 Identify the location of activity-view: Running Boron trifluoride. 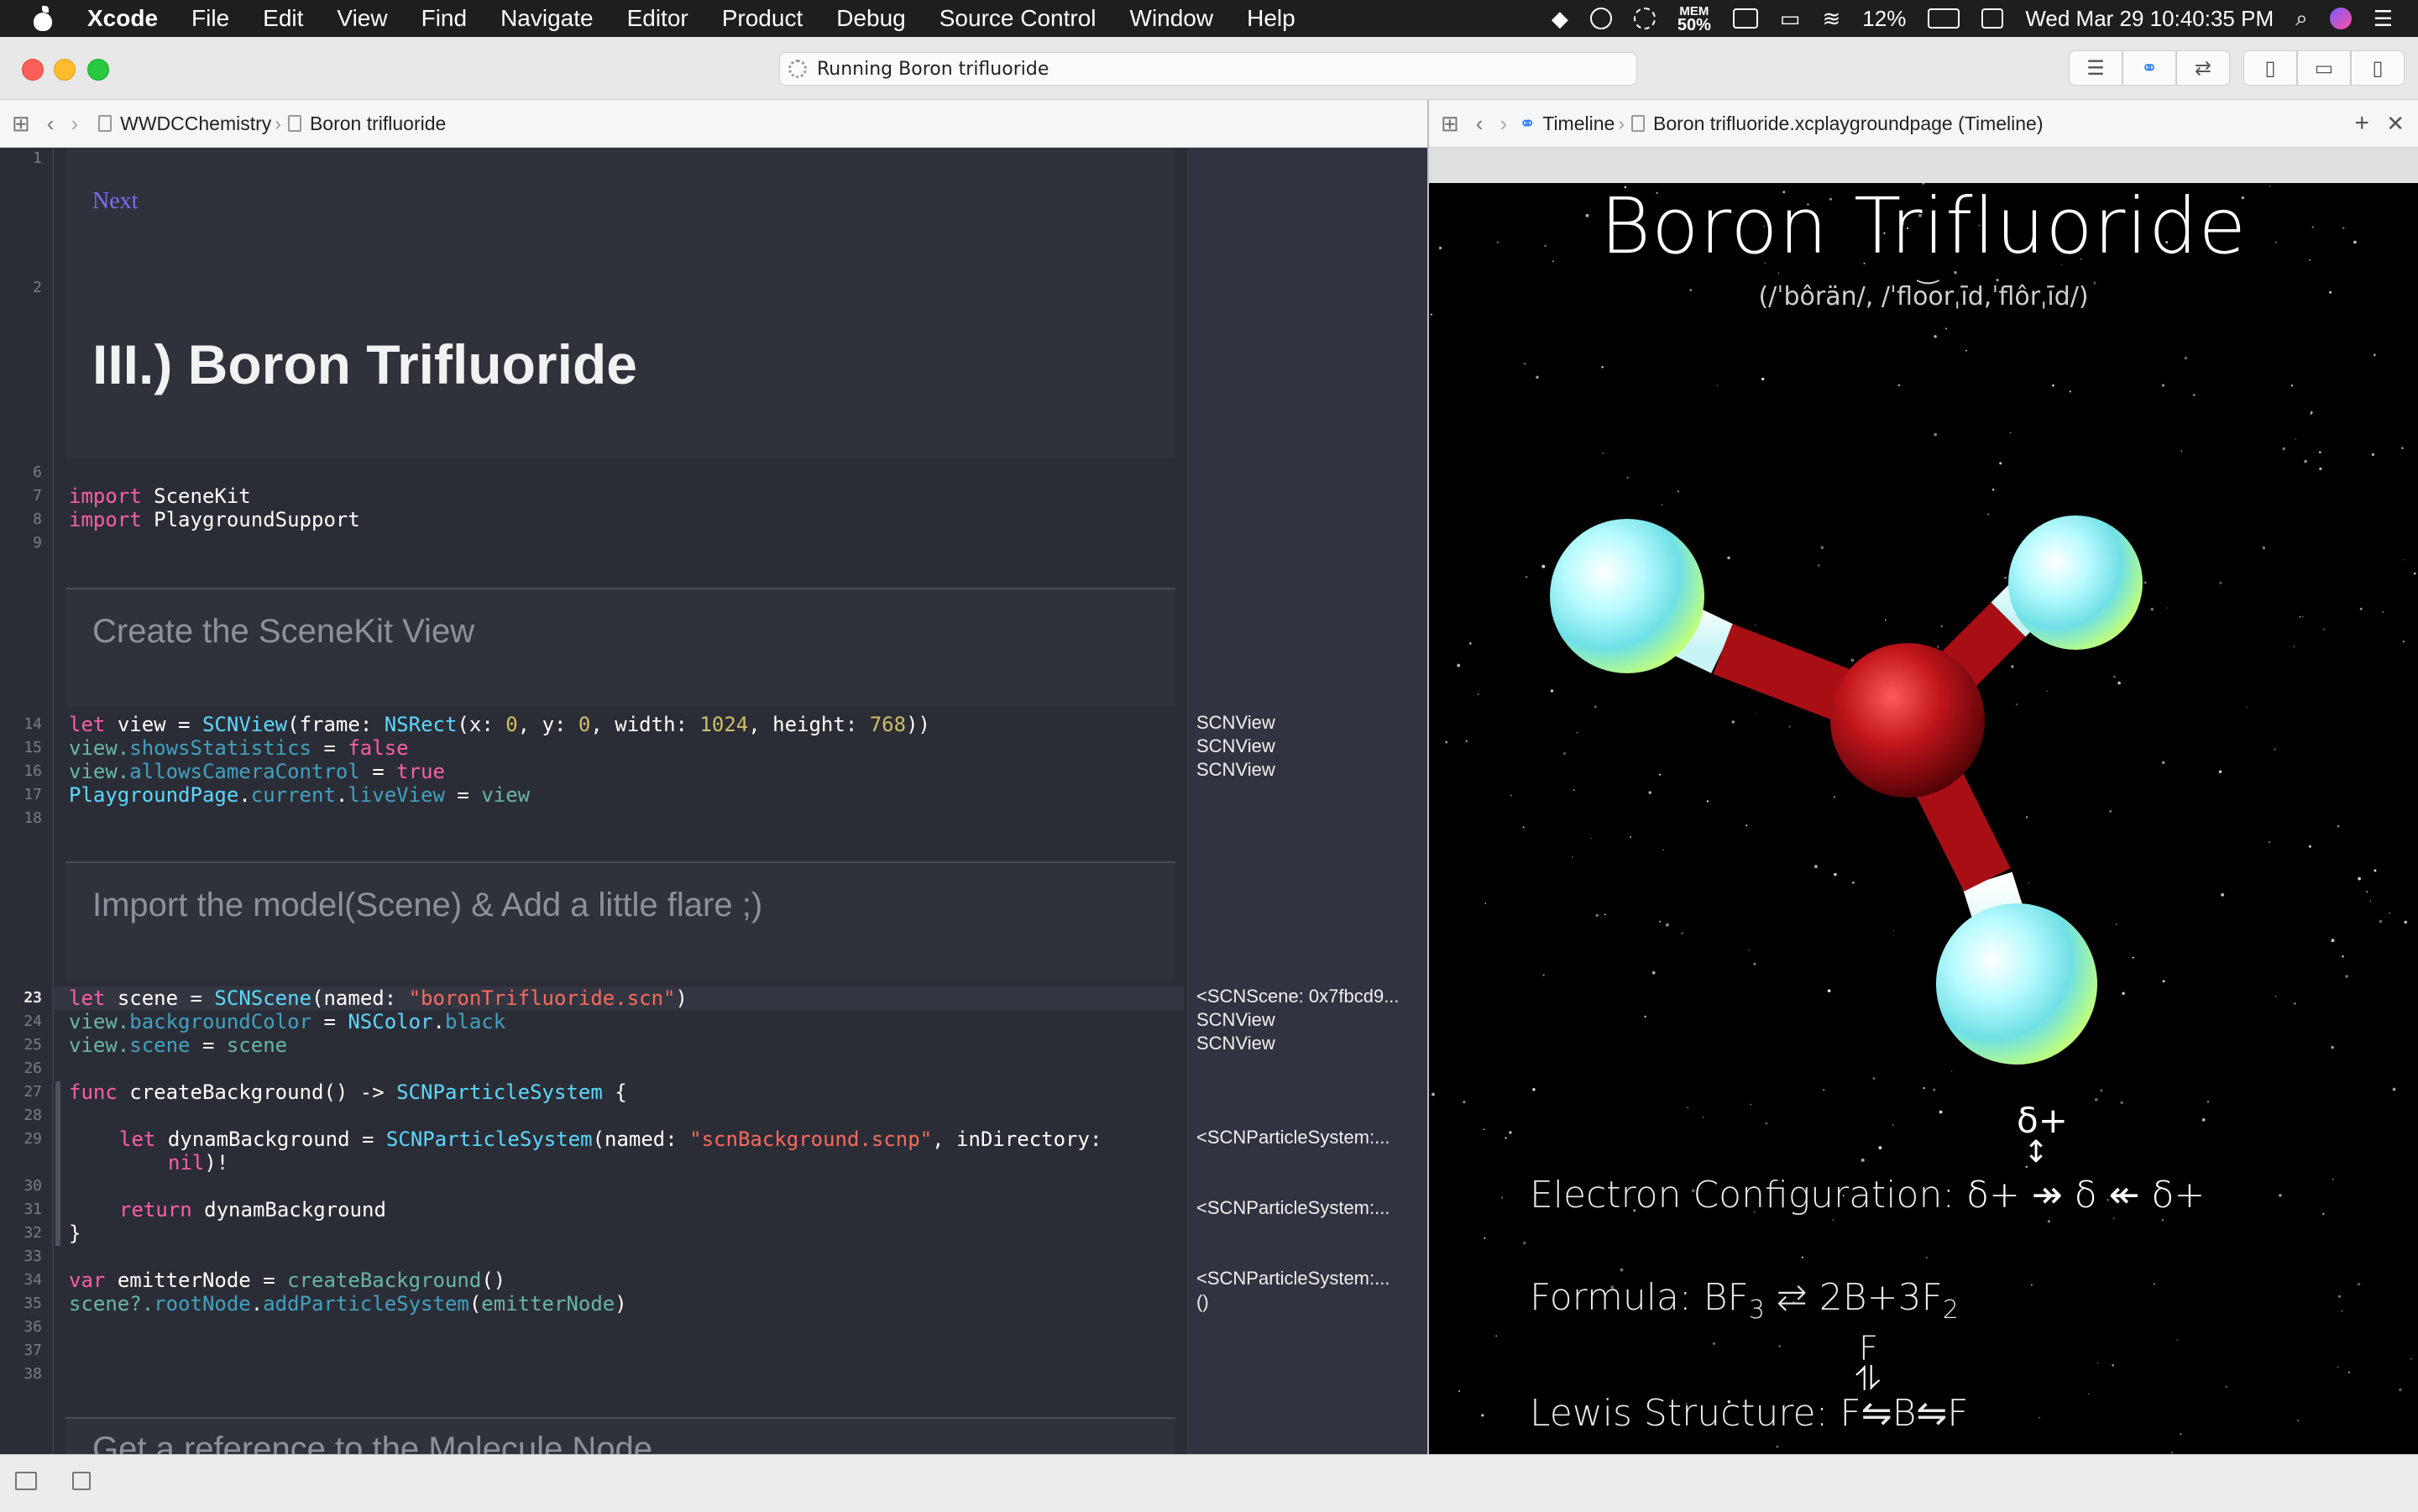
(1208, 69).